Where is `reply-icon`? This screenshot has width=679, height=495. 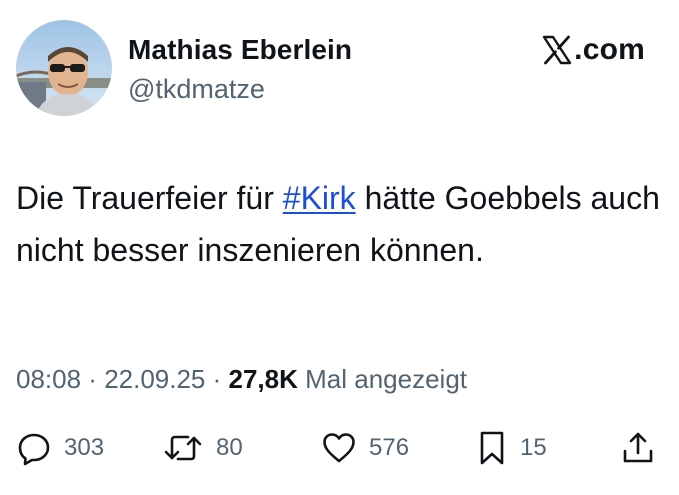
reply-icon is located at coordinates (34, 448).